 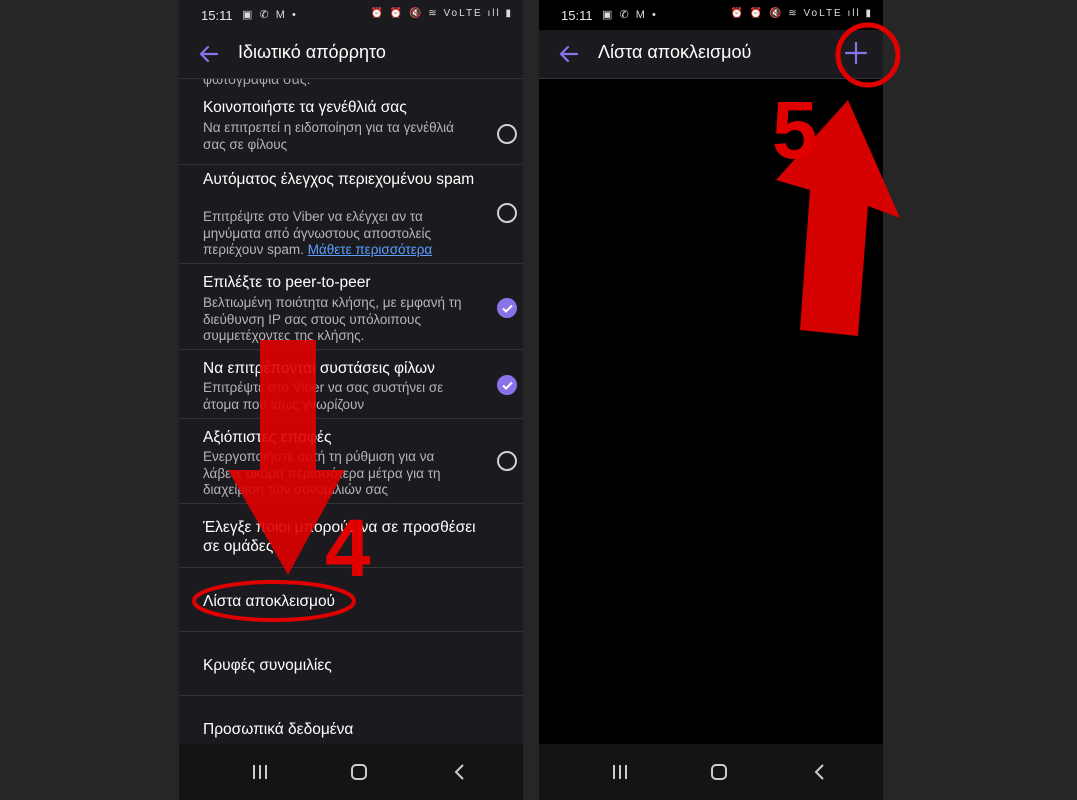 I want to click on checkbox-spam-check, so click(x=507, y=213).